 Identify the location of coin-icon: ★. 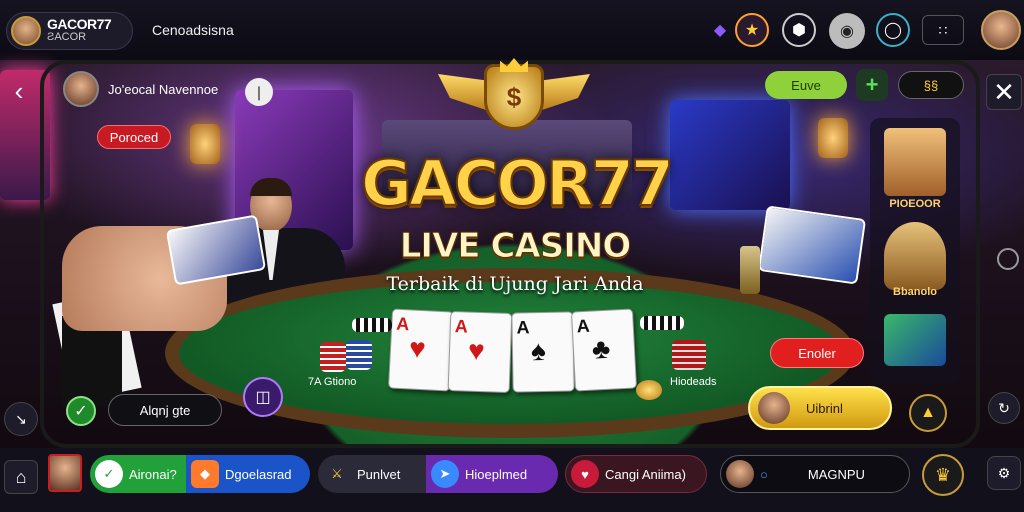
(752, 30).